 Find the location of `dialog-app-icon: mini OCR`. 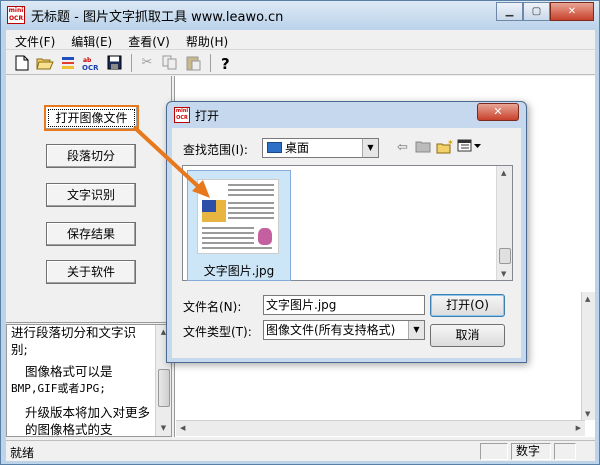

dialog-app-icon: mini OCR is located at coordinates (182, 115).